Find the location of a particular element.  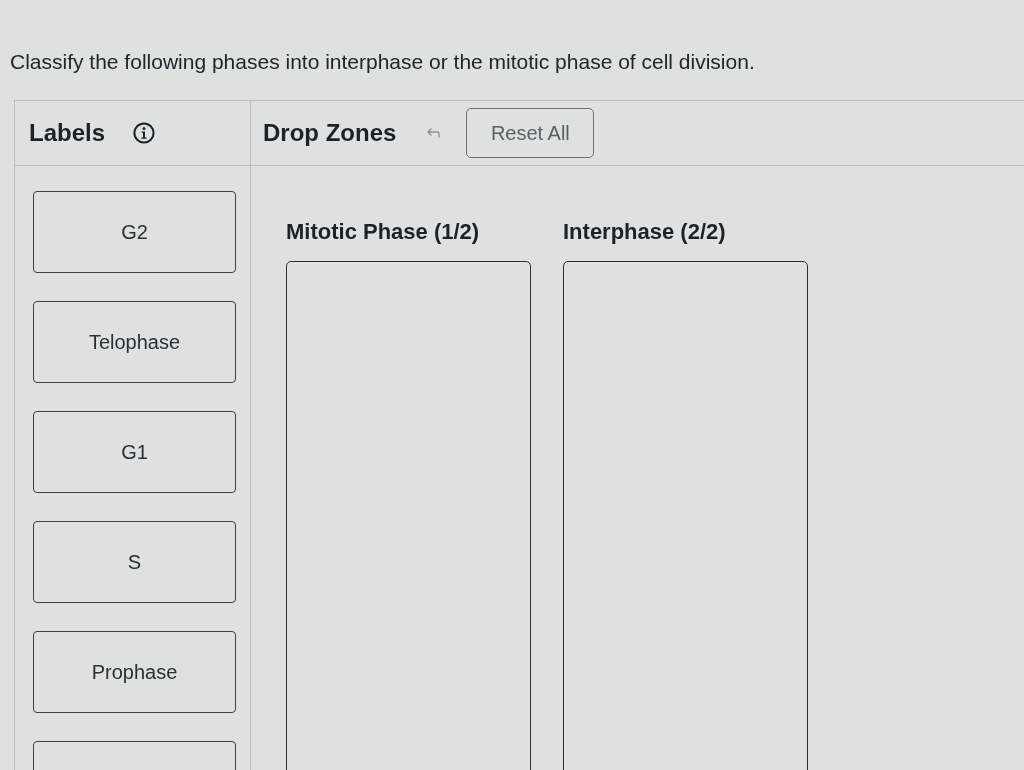

drop-zones-heading: Drop Zones is located at coordinates (330, 133).